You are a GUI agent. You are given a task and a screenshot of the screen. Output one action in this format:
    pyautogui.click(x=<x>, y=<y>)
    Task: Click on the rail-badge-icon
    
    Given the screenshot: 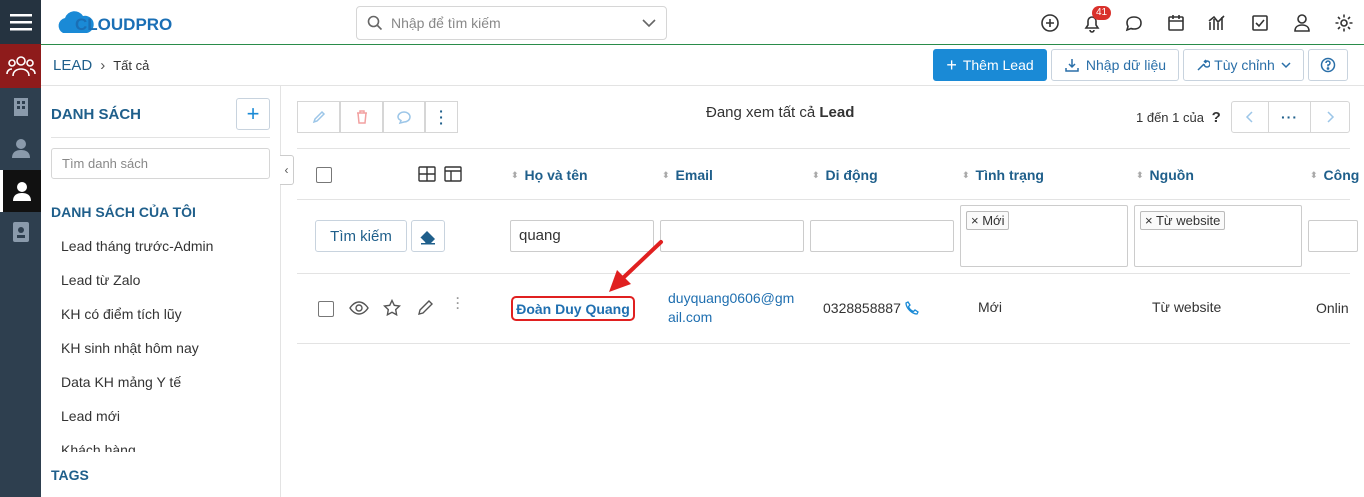 What is the action you would take?
    pyautogui.click(x=20, y=232)
    